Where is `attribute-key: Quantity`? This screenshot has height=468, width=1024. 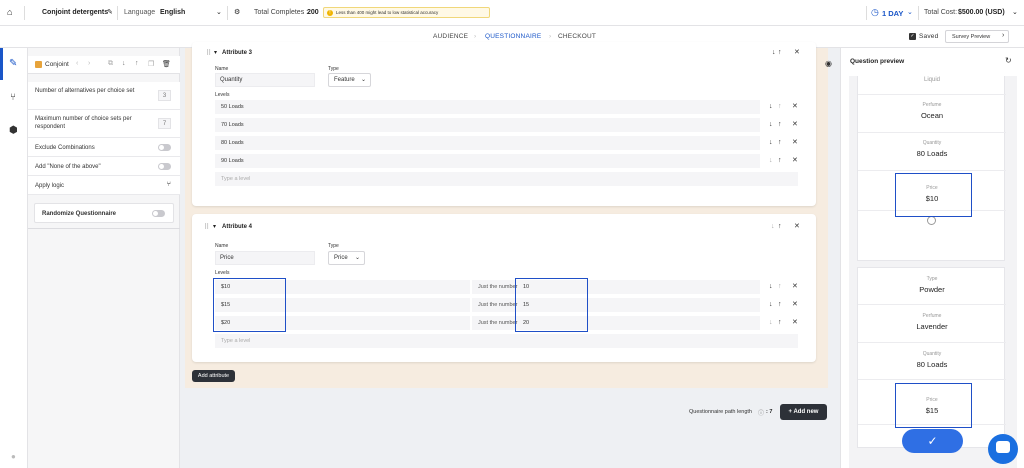 attribute-key: Quantity is located at coordinates (932, 354).